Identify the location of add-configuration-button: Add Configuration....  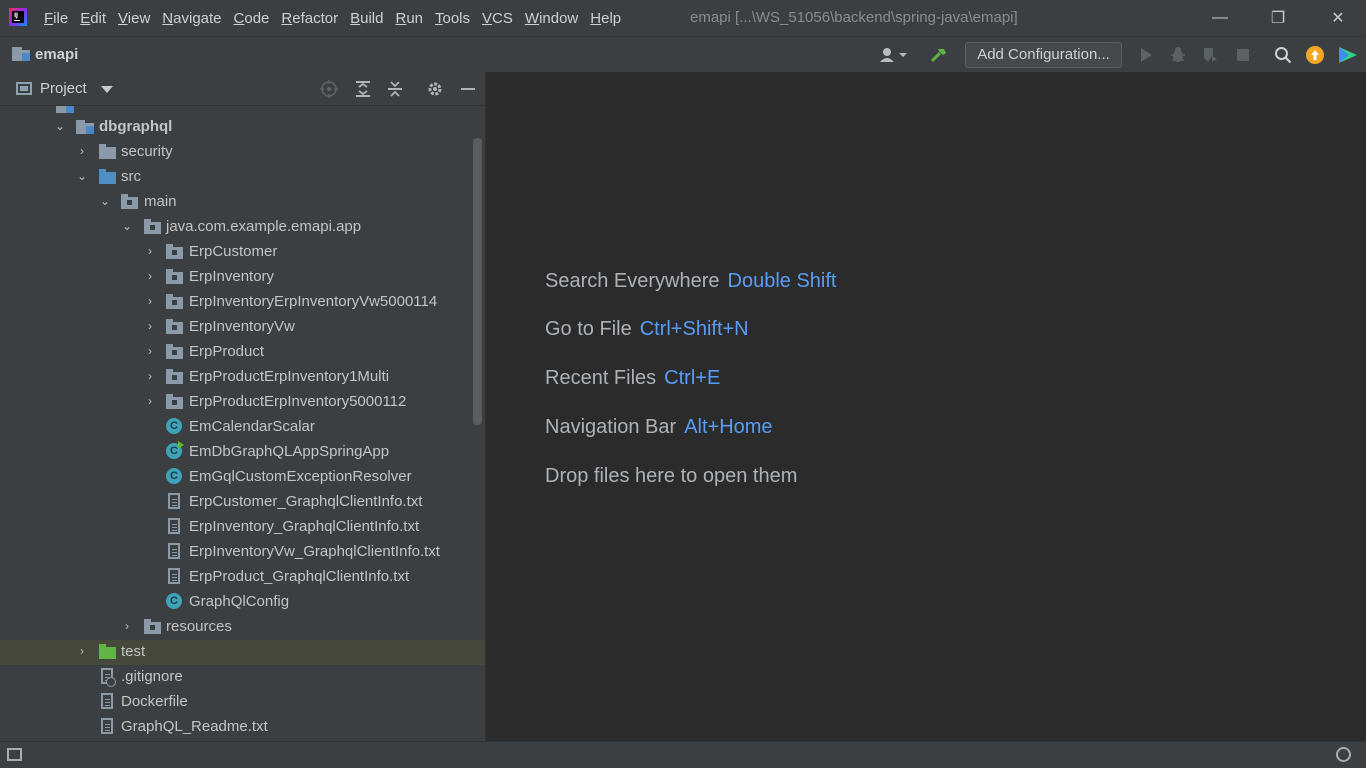
(1043, 55).